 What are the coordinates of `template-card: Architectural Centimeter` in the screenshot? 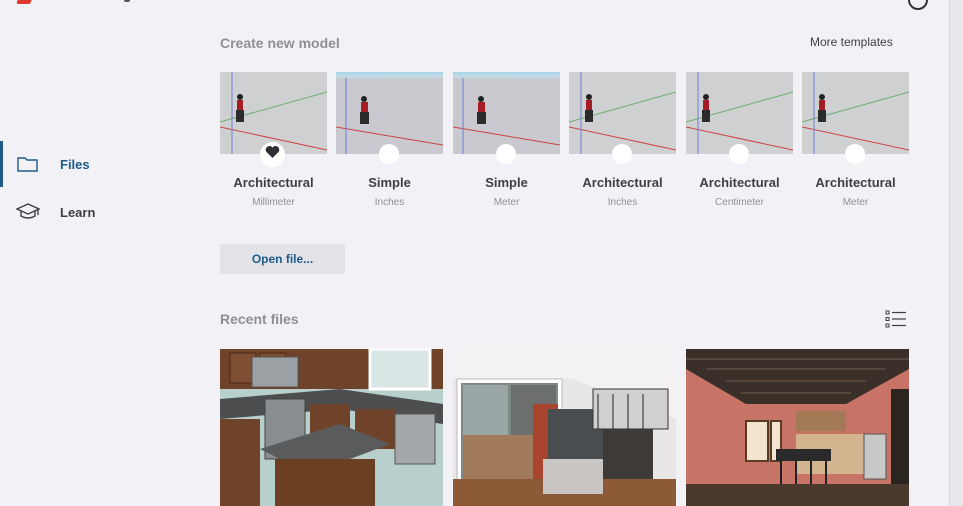 It's located at (739, 142).